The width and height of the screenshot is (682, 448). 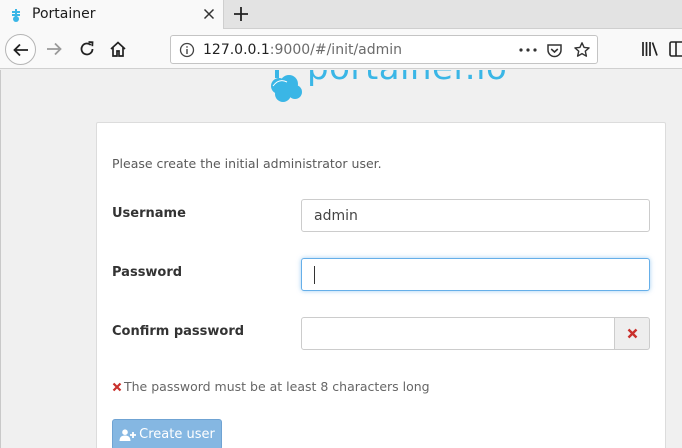 What do you see at coordinates (336, 216) in the screenshot?
I see `username-value: admin` at bounding box center [336, 216].